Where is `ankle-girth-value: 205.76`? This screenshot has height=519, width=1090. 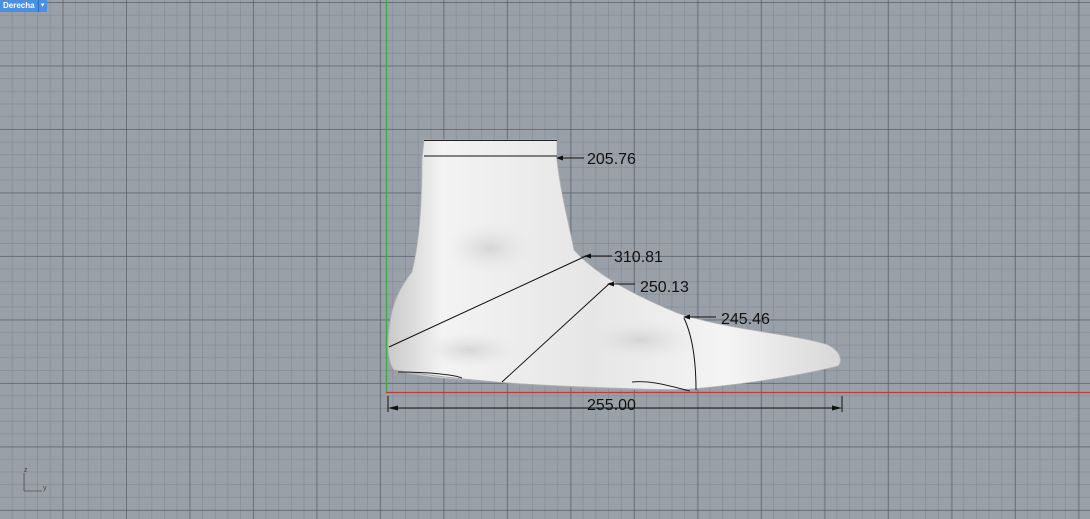
ankle-girth-value: 205.76 is located at coordinates (611, 159).